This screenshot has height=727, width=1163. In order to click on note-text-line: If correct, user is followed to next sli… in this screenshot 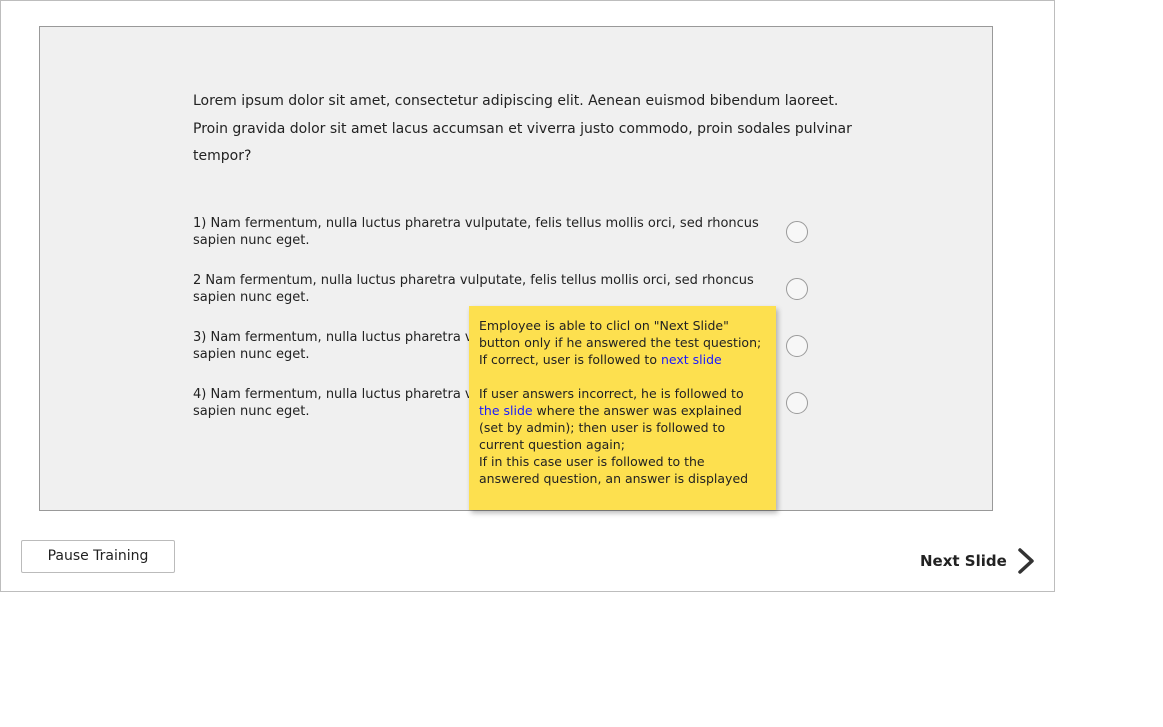, I will do `click(622, 359)`.